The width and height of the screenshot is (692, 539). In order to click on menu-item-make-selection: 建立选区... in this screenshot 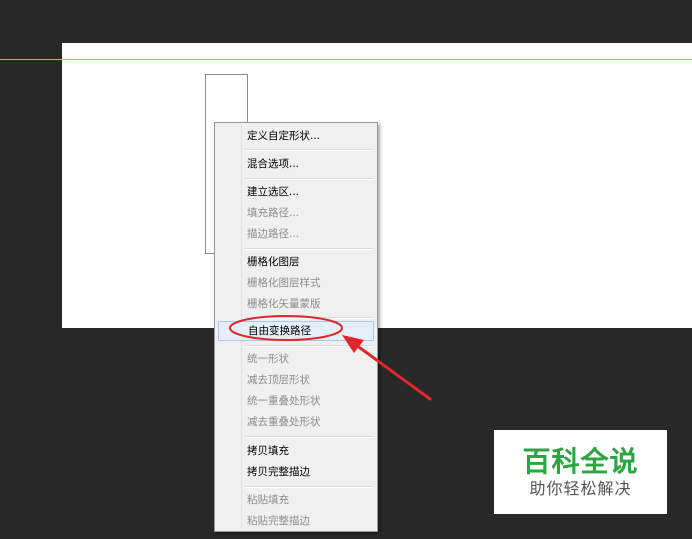, I will do `click(296, 192)`.